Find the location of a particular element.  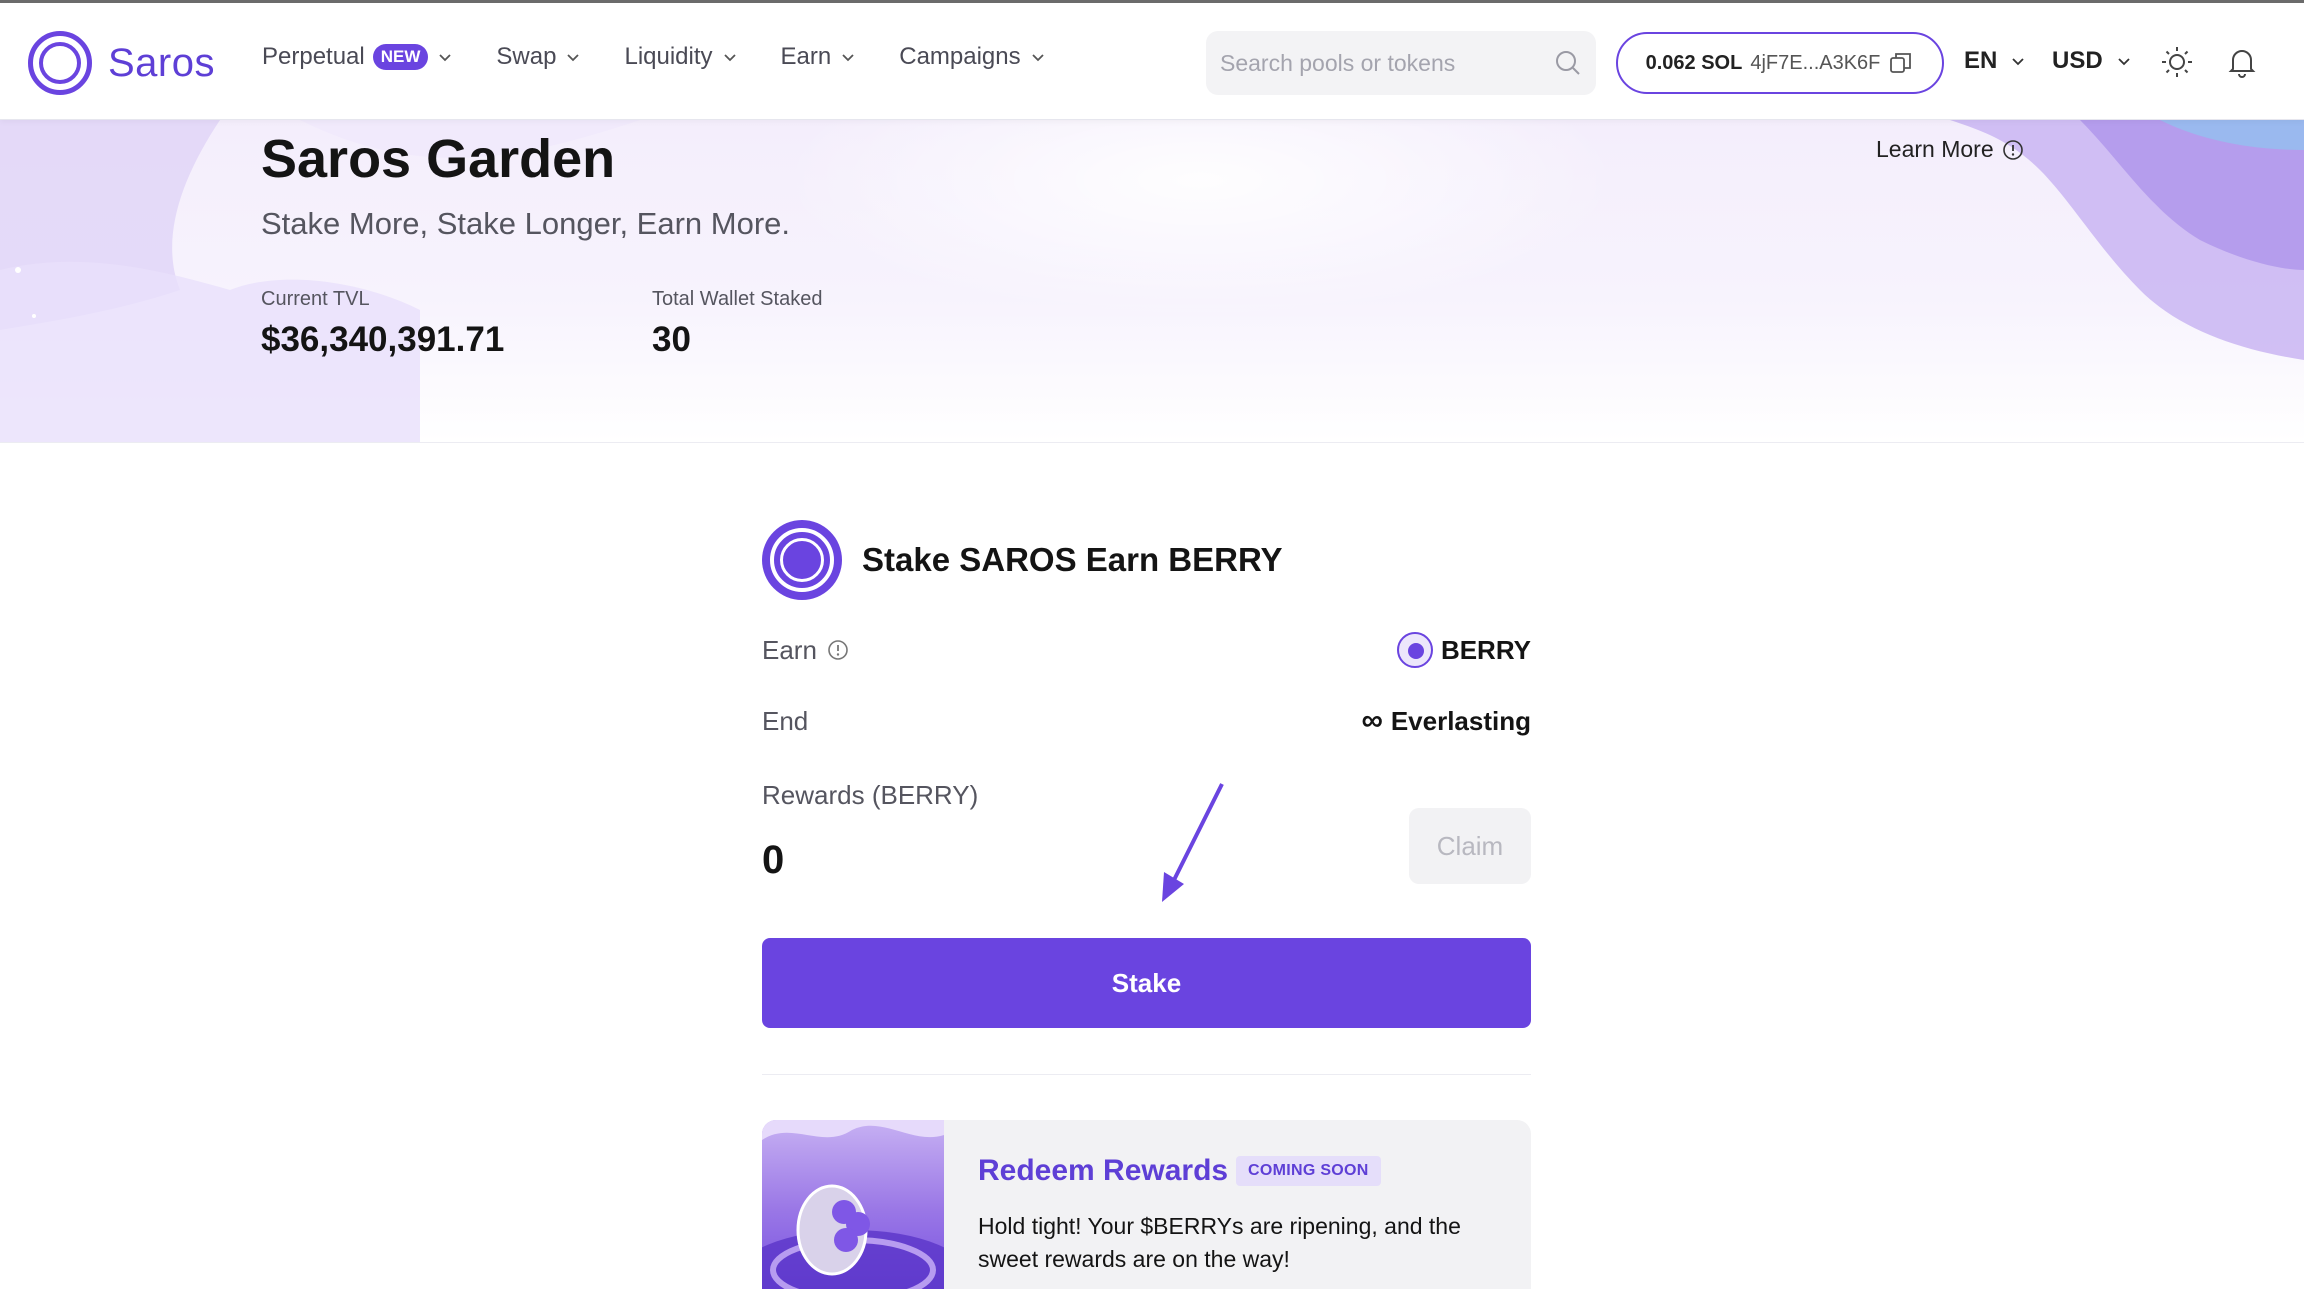

wallet-address: 4jF7E...A3K6F is located at coordinates (1815, 62).